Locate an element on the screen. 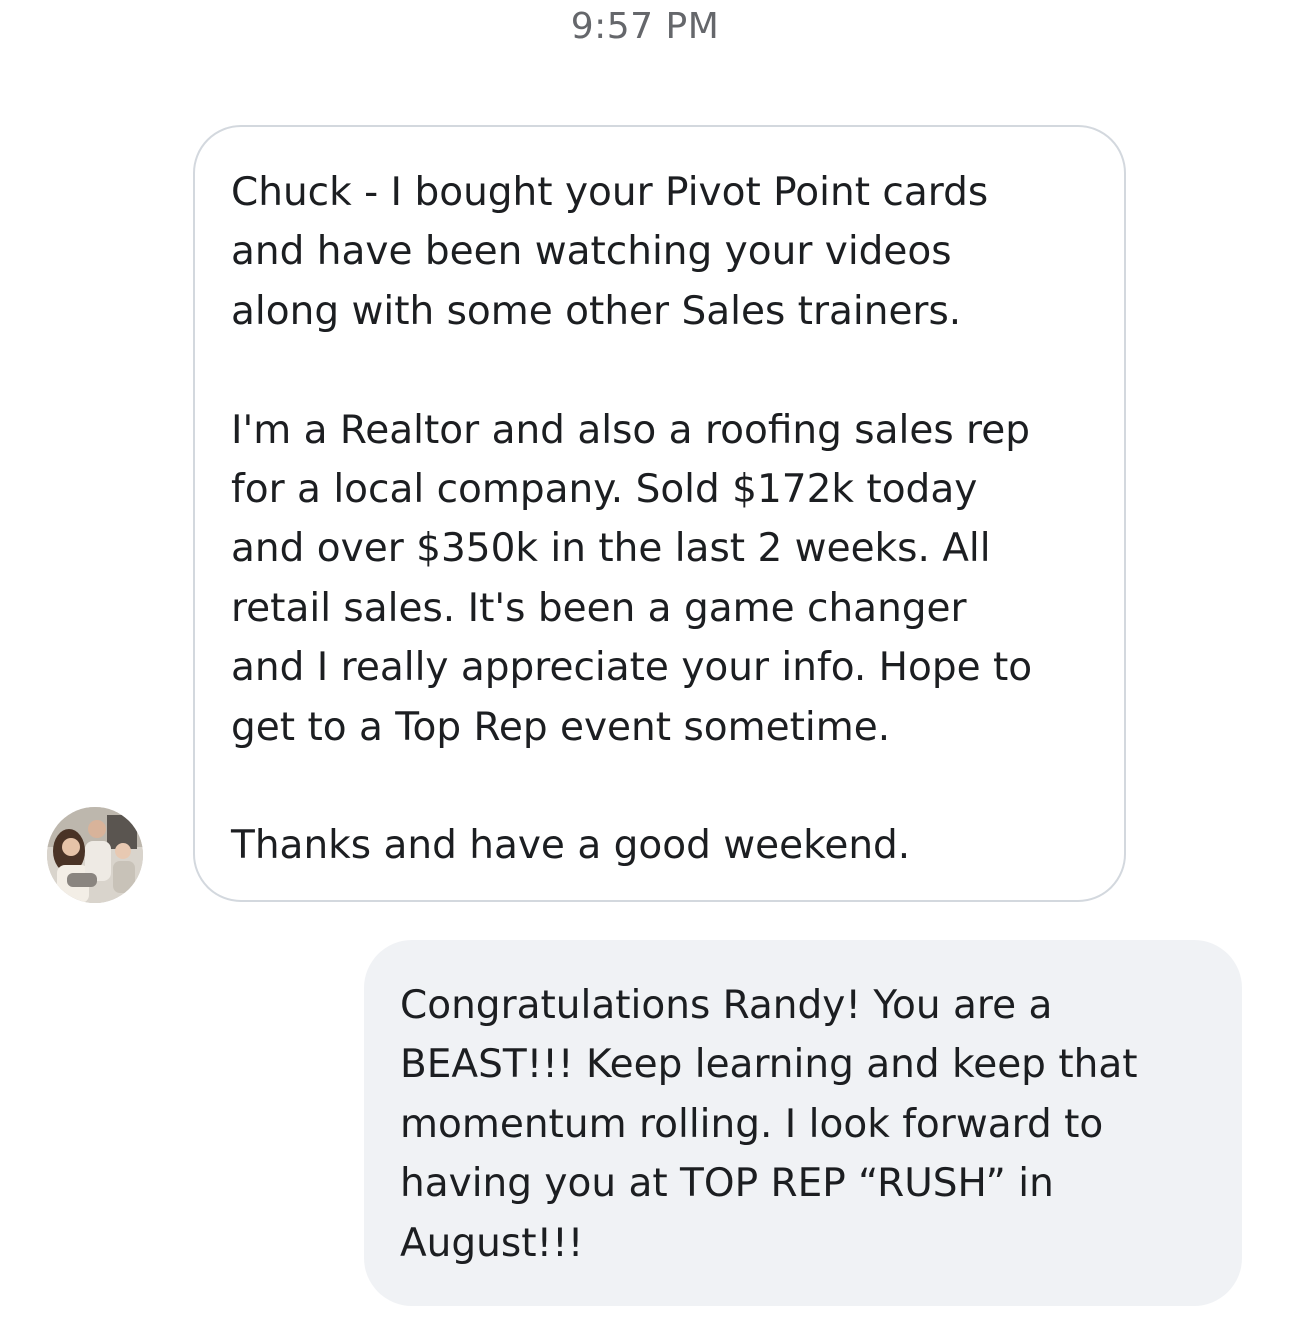  message-timestamp: 9:57 PM is located at coordinates (645, 26).